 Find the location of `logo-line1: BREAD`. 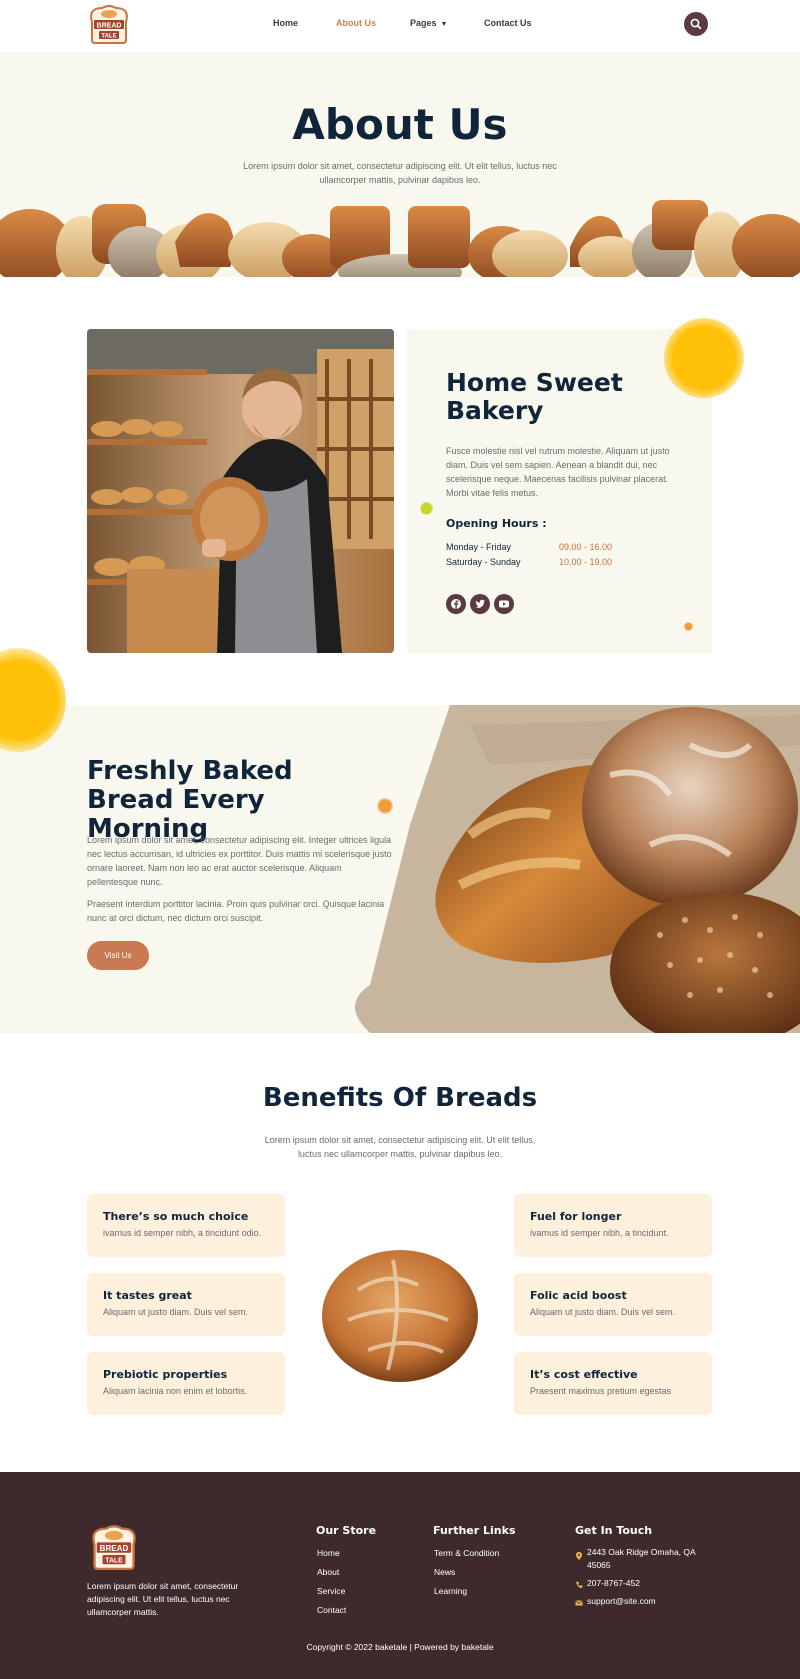

logo-line1: BREAD is located at coordinates (114, 1548).